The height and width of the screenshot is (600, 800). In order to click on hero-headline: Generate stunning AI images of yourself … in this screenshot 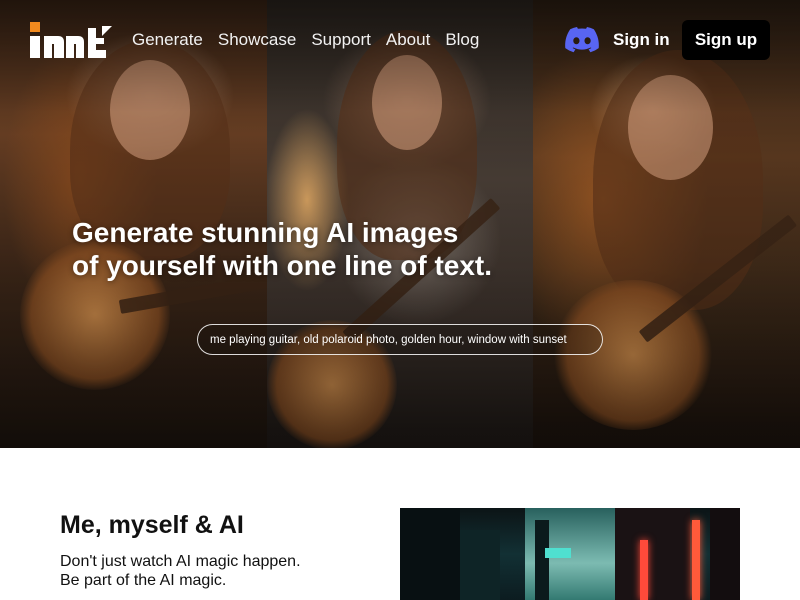, I will do `click(332, 249)`.